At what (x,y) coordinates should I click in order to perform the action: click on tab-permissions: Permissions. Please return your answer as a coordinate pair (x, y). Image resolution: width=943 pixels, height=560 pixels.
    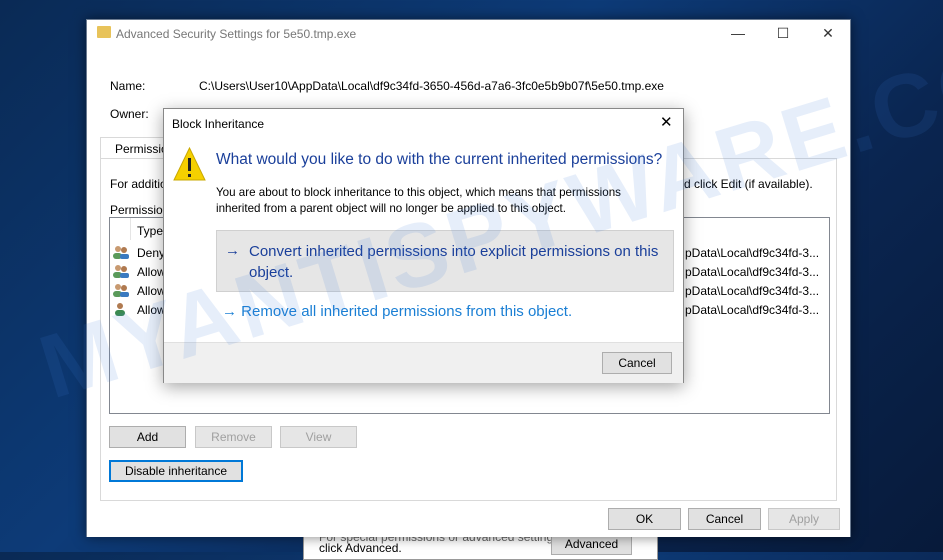
    Looking at the image, I should click on (140, 148).